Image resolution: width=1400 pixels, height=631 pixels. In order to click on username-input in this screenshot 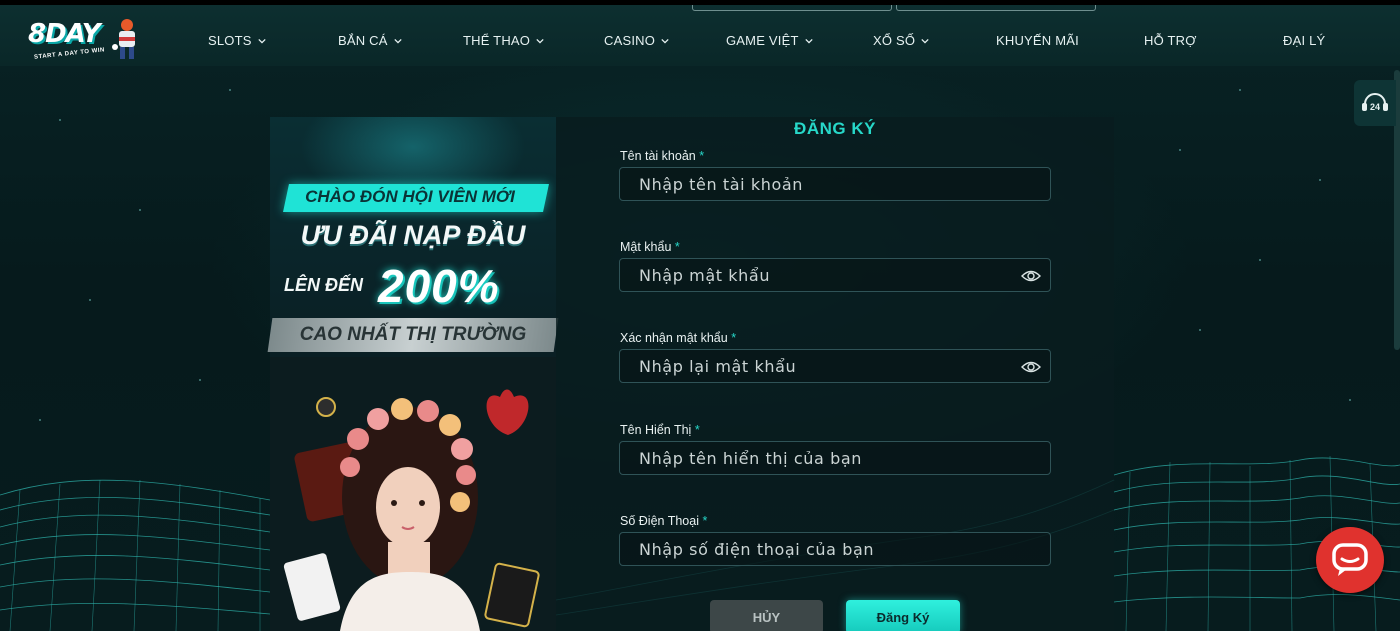, I will do `click(835, 184)`.